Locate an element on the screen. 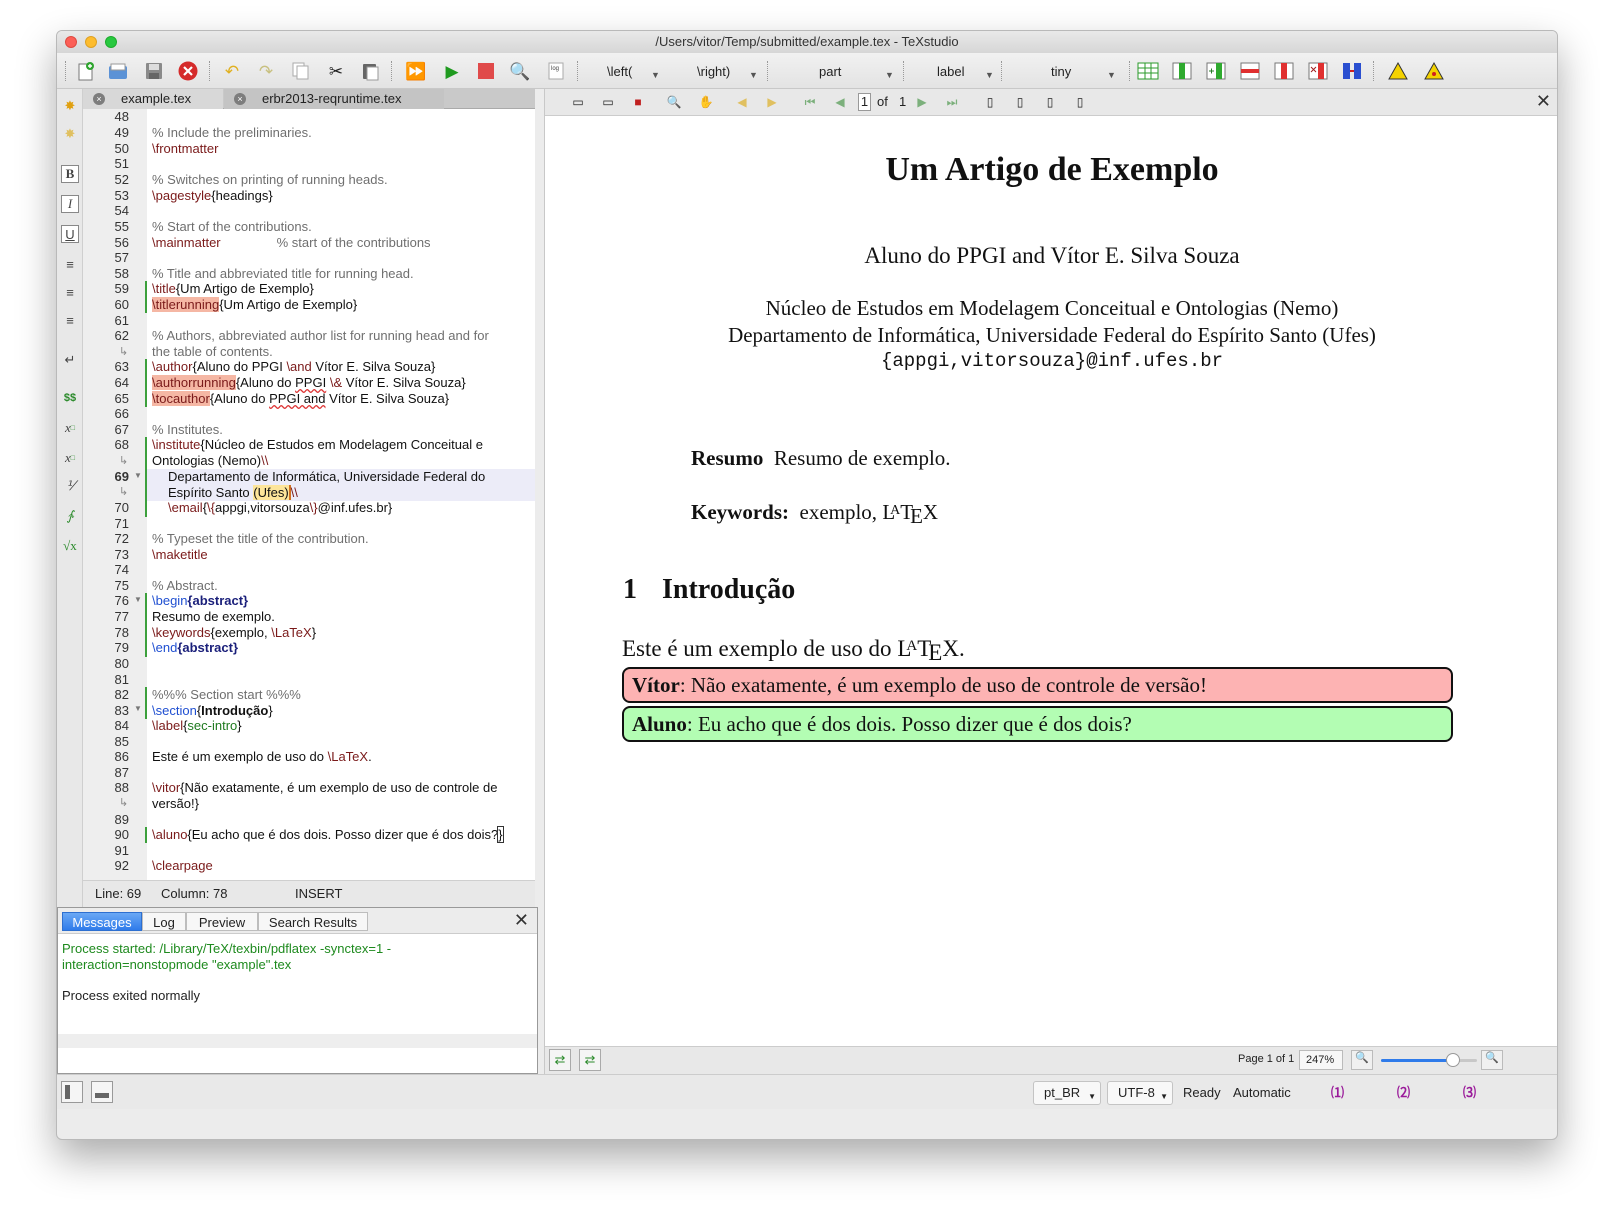  line-number: 79 is located at coordinates (121, 647).